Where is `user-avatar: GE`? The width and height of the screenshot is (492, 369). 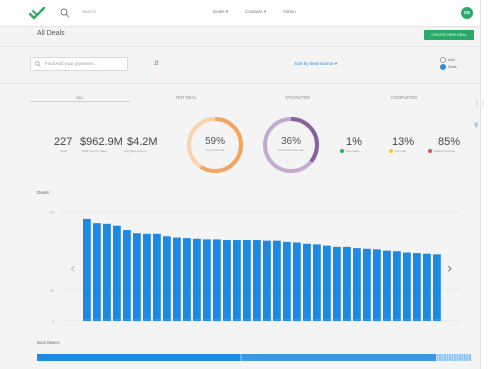
user-avatar: GE is located at coordinates (467, 13).